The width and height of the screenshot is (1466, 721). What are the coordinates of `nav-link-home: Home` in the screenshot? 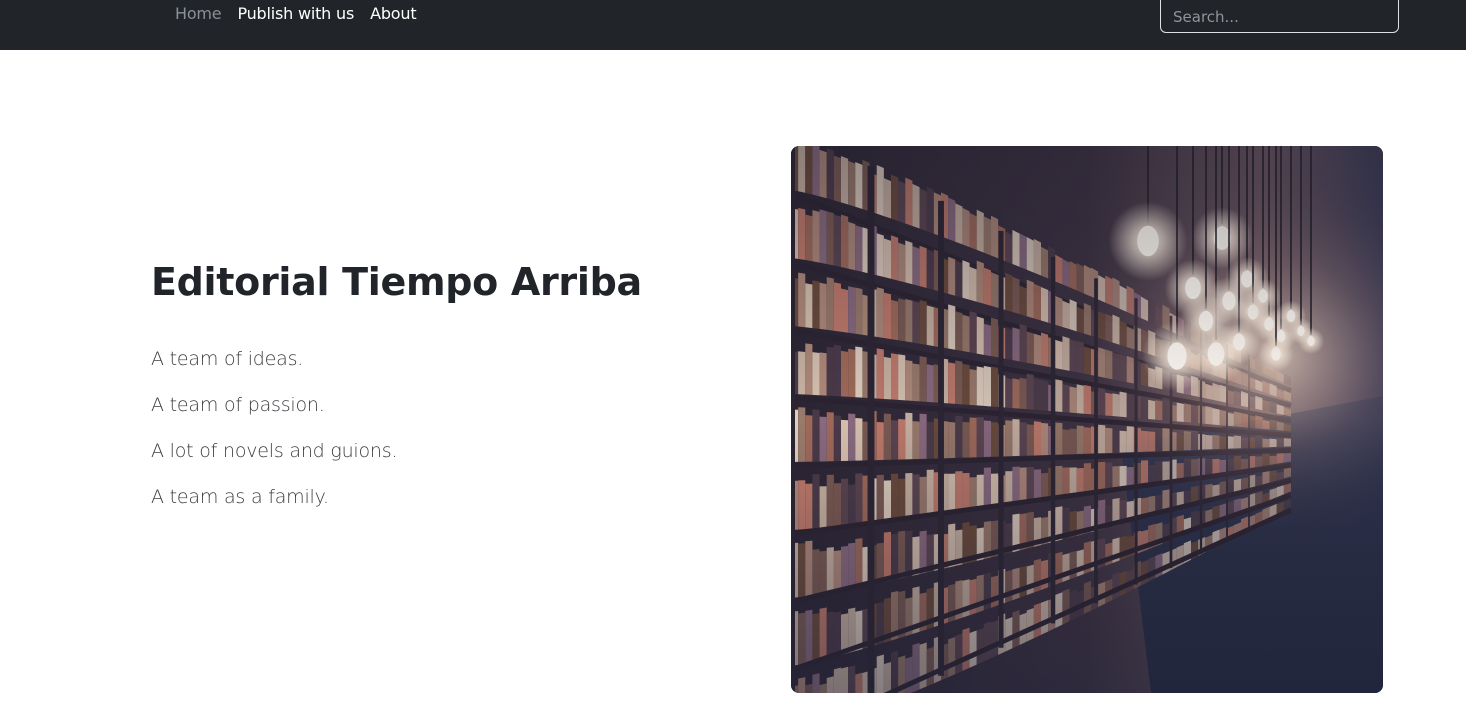 It's located at (198, 14).